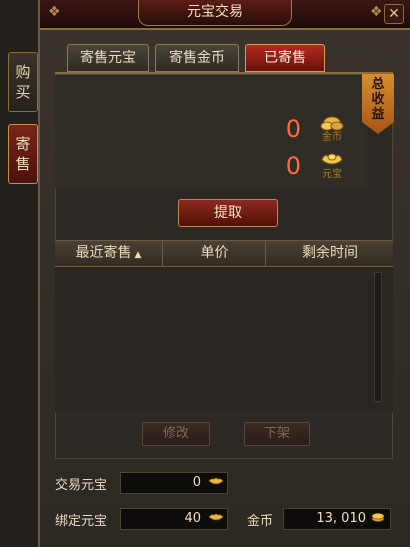 Image resolution: width=410 pixels, height=547 pixels. I want to click on yuanbao-icon-label: 元宝, so click(332, 173).